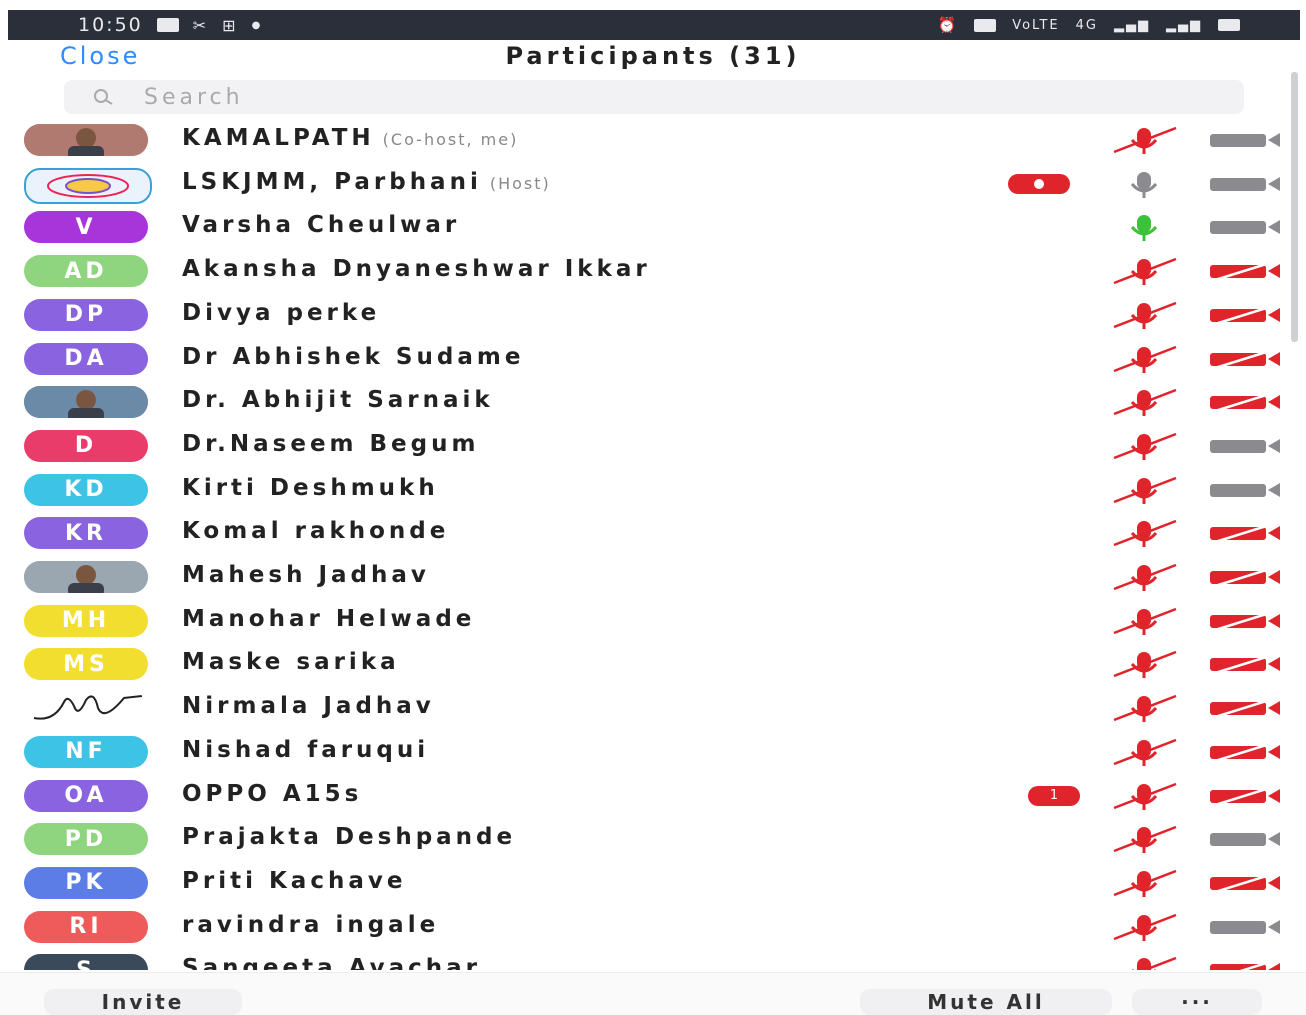  I want to click on mic-icon, so click(1145, 184).